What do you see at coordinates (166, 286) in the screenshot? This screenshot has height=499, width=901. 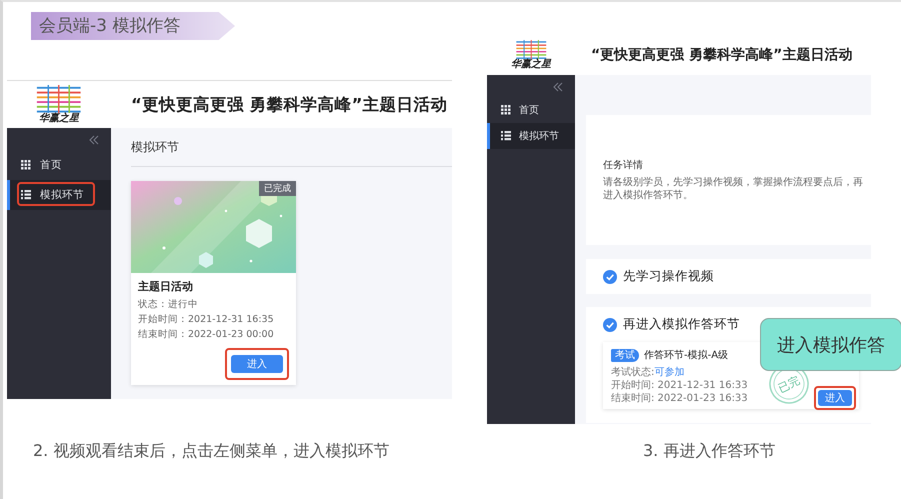 I see `card-title: 主题日活动` at bounding box center [166, 286].